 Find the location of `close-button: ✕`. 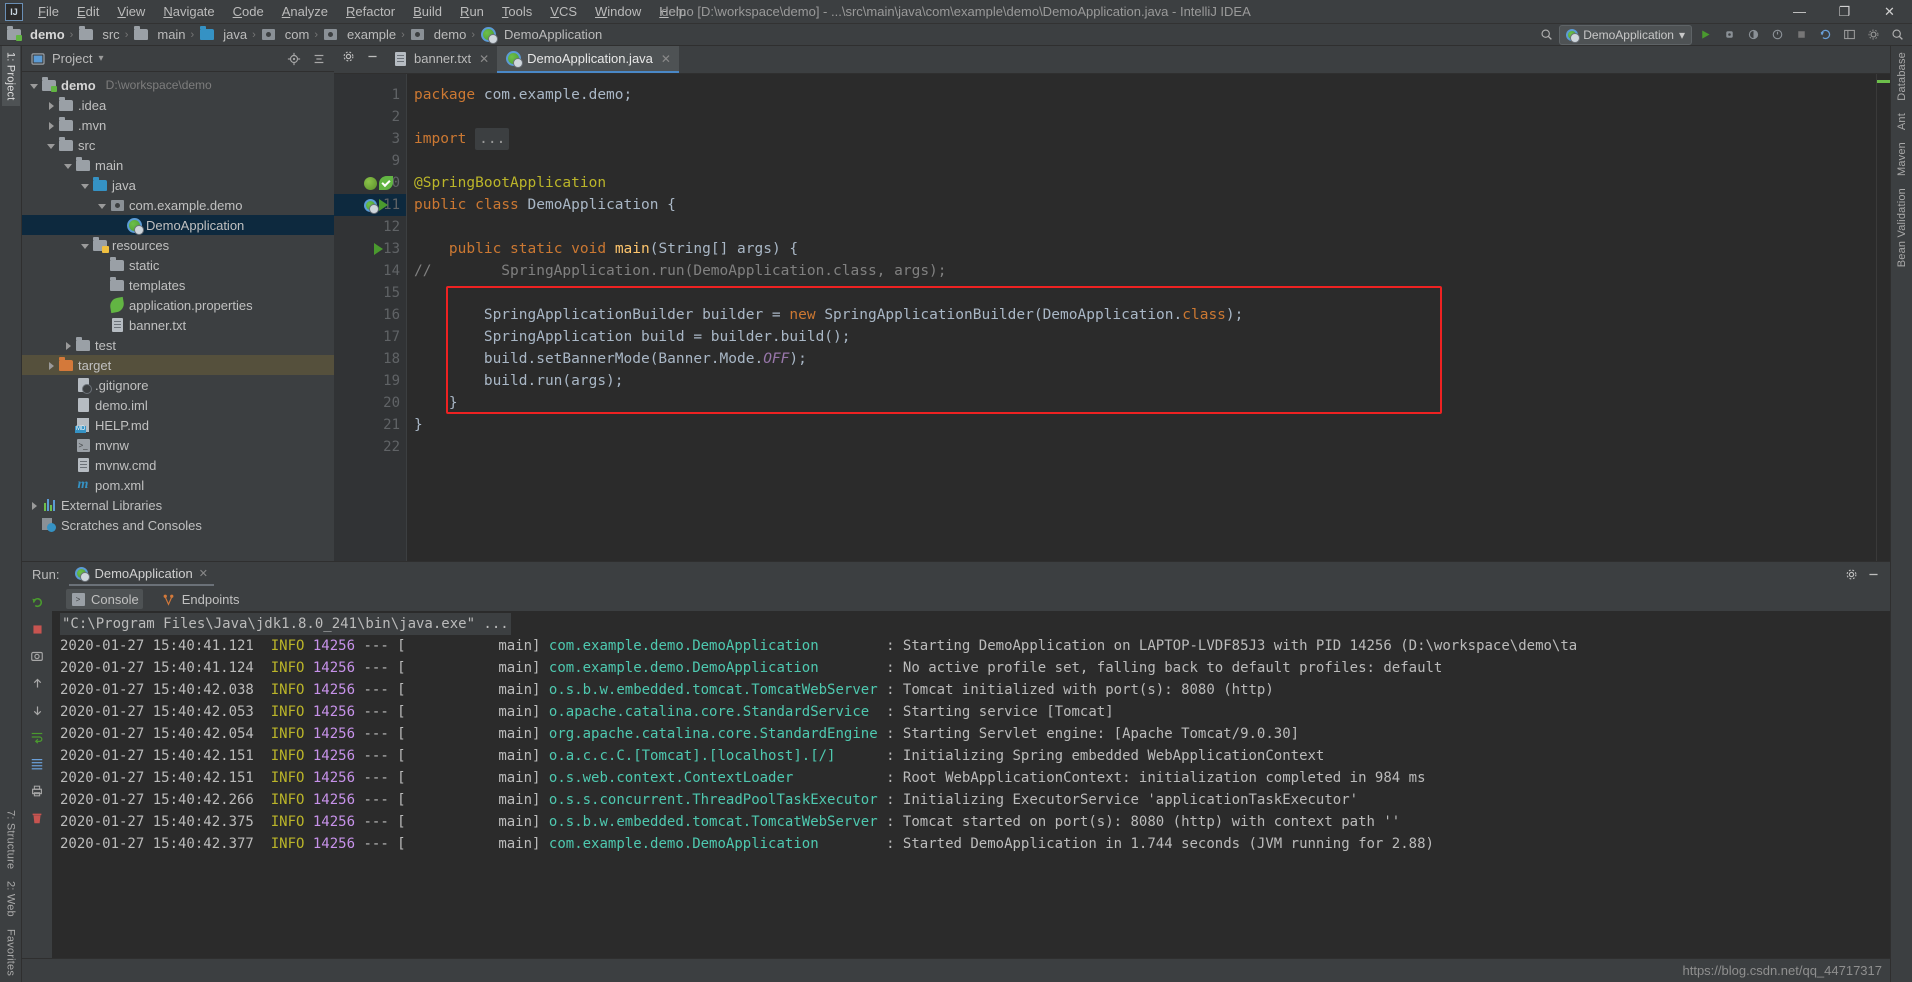

close-button: ✕ is located at coordinates (1889, 12).